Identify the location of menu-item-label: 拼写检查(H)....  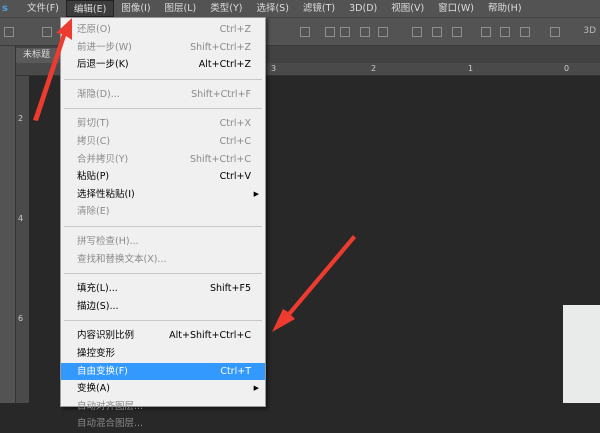
(108, 241).